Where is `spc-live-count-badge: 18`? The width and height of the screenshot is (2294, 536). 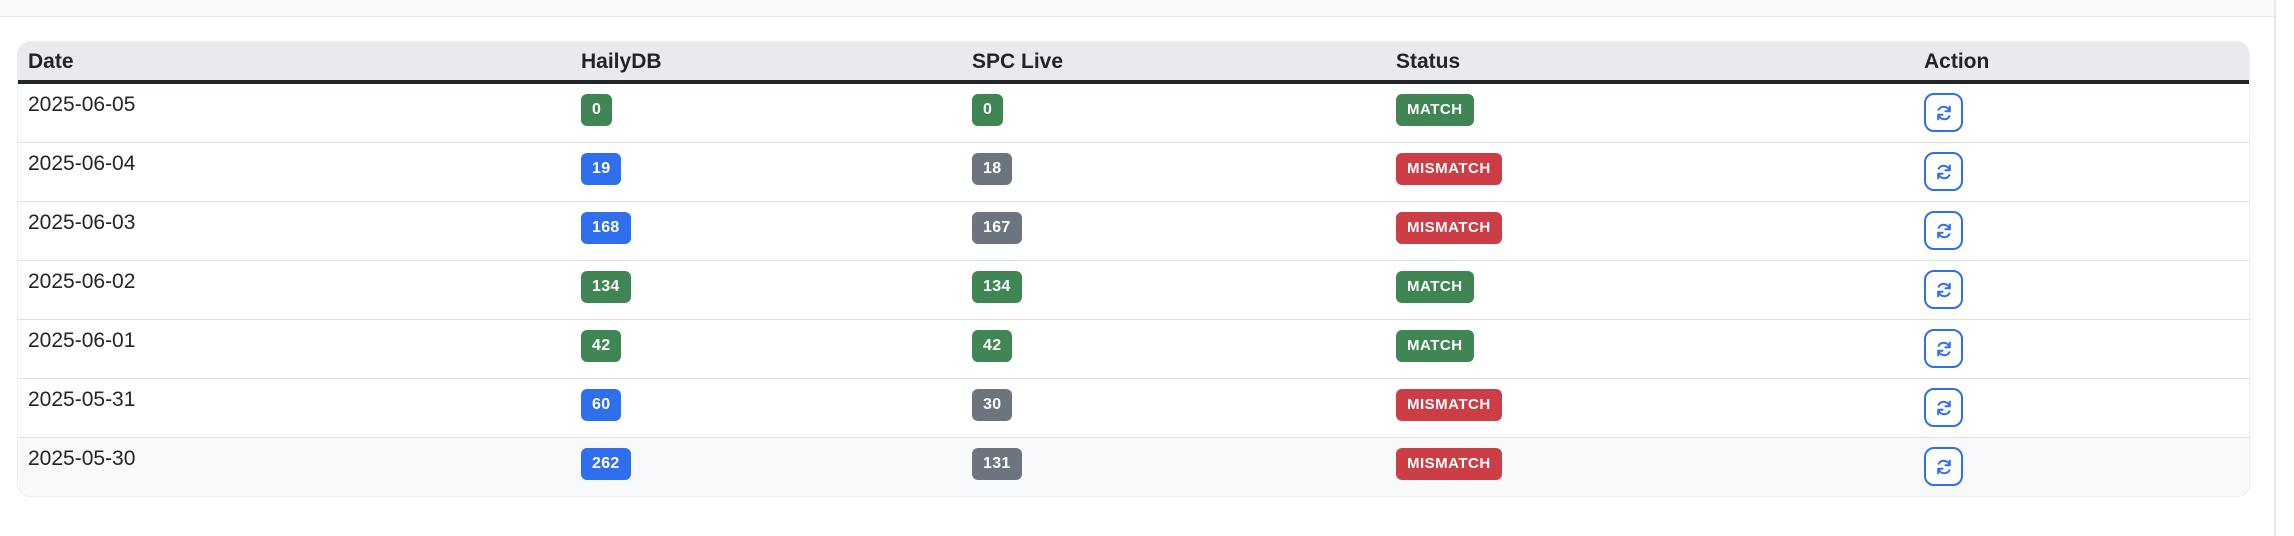 spc-live-count-badge: 18 is located at coordinates (992, 169).